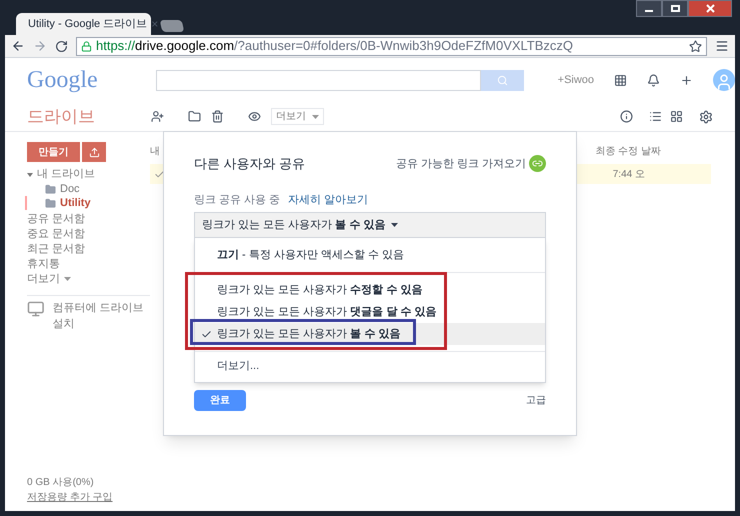  Describe the element at coordinates (217, 116) in the screenshot. I see `trash-icon` at that location.